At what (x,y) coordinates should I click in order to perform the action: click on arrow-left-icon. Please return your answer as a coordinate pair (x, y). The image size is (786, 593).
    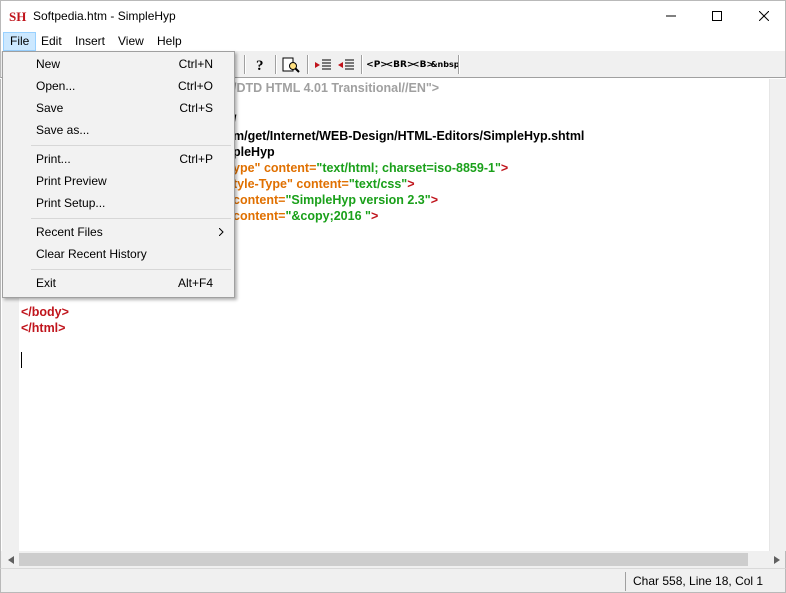
    Looking at the image, I should click on (10, 559).